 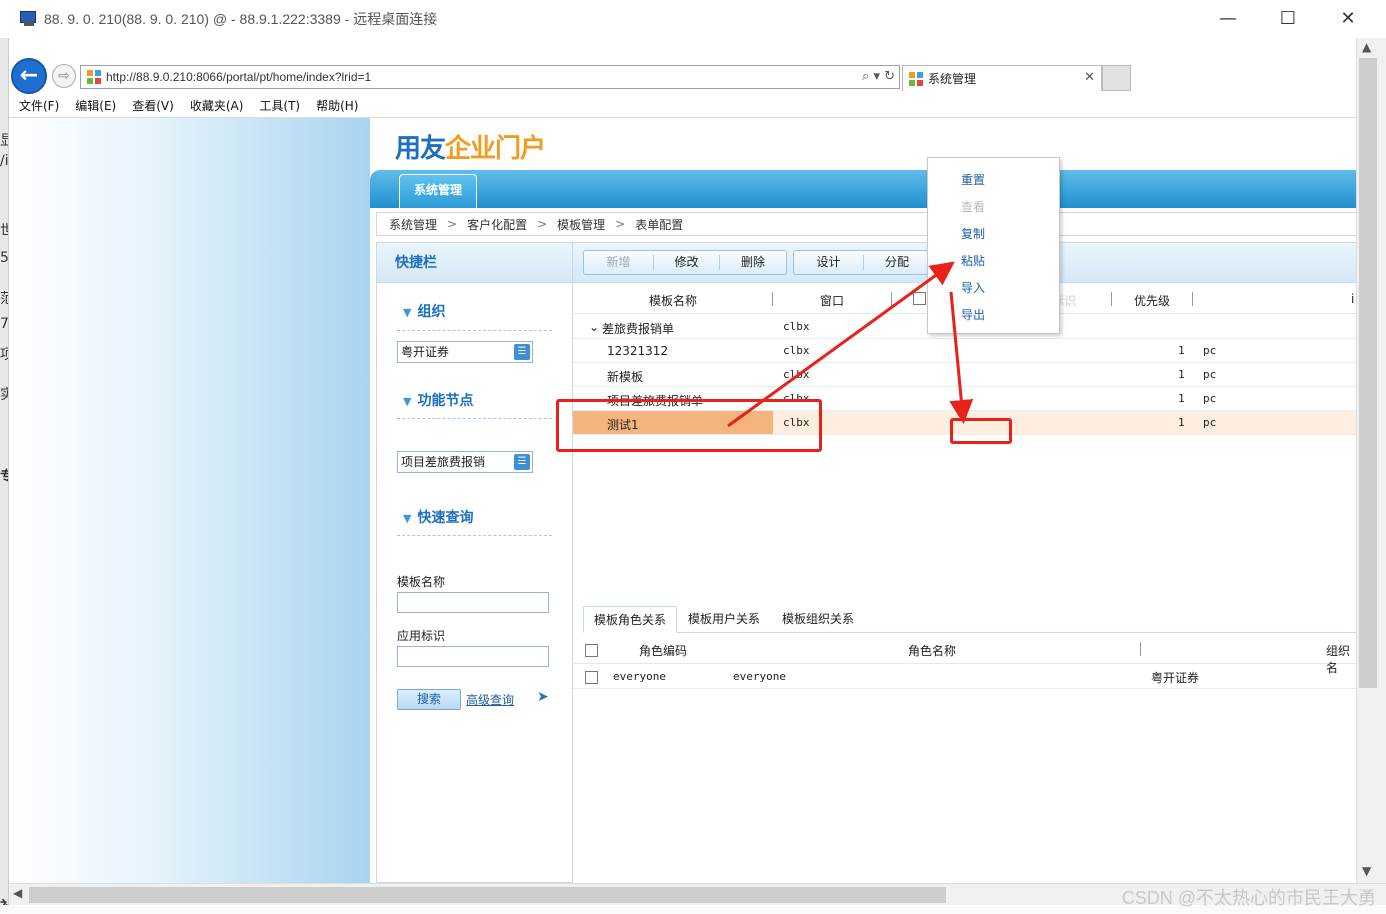 What do you see at coordinates (4, 354) in the screenshot?
I see `strip-glyph: 项` at bounding box center [4, 354].